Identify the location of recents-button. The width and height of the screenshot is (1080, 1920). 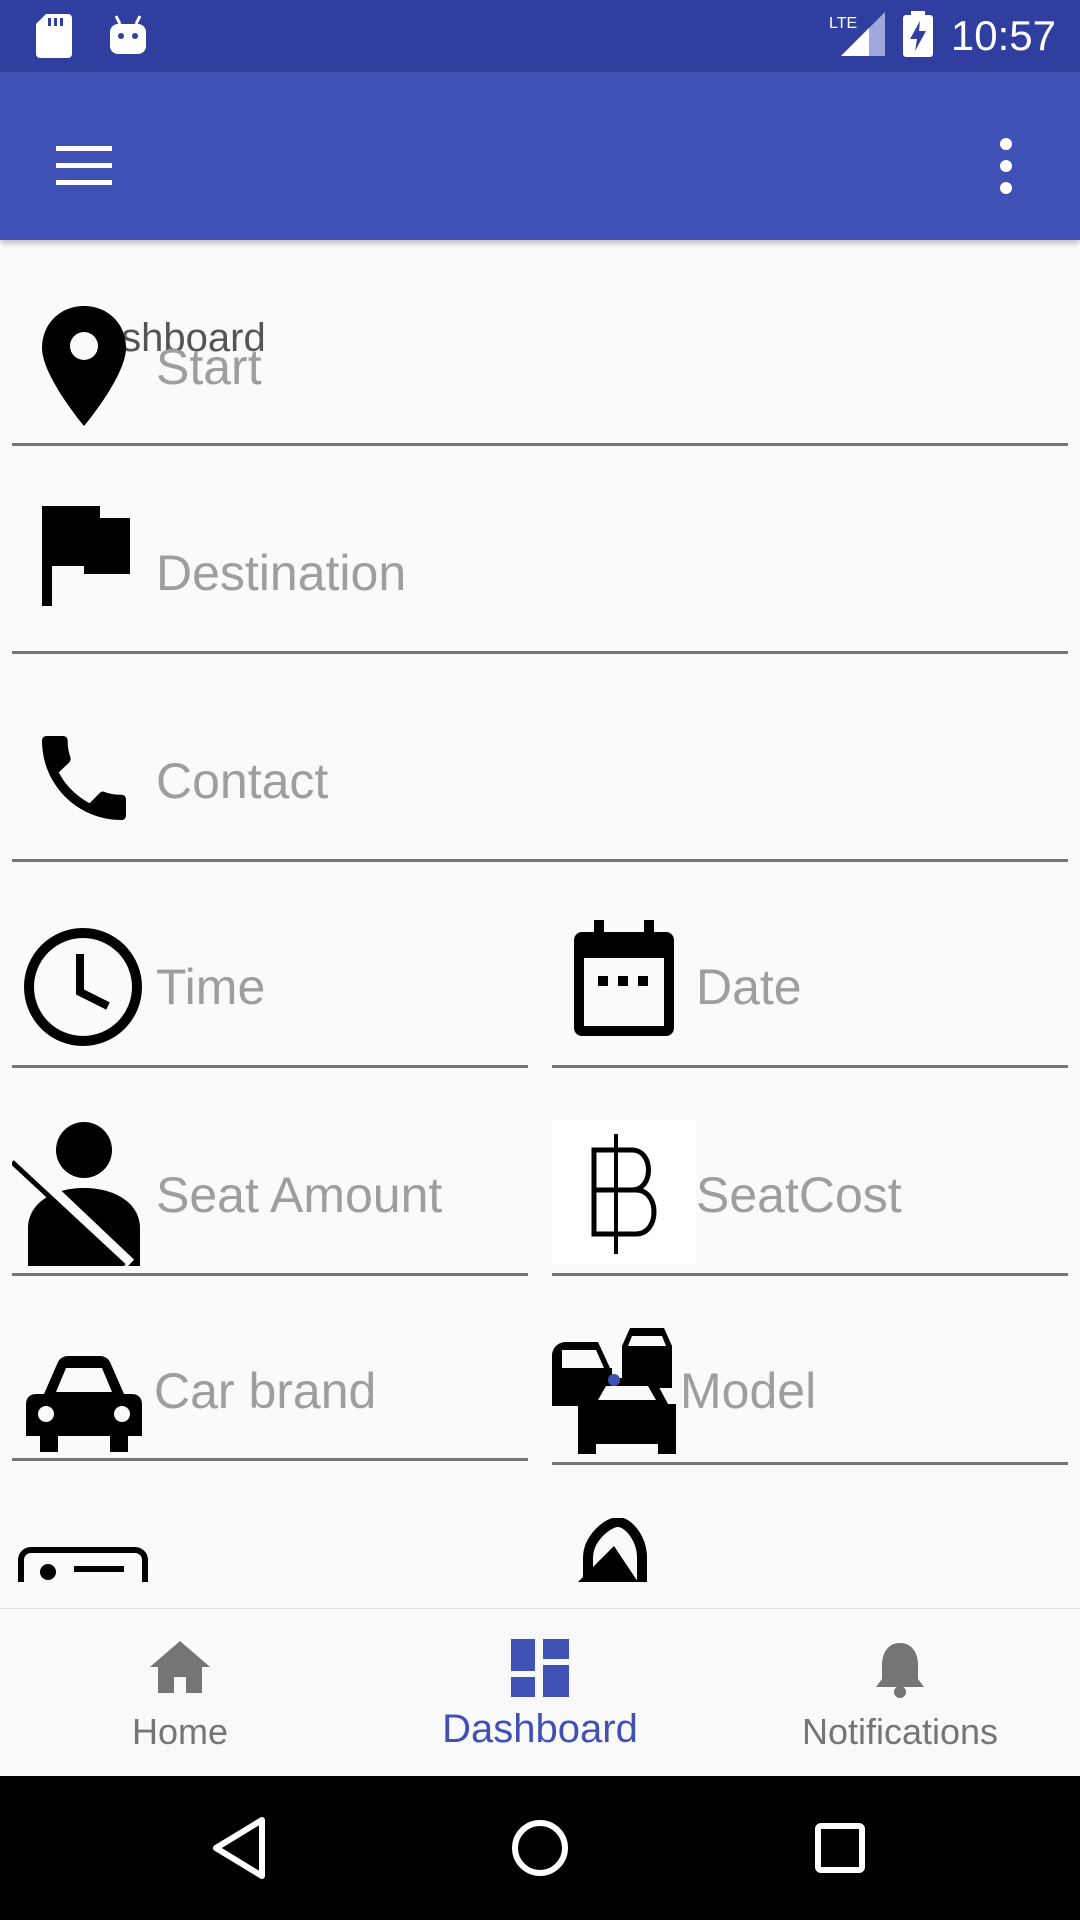
(840, 1848).